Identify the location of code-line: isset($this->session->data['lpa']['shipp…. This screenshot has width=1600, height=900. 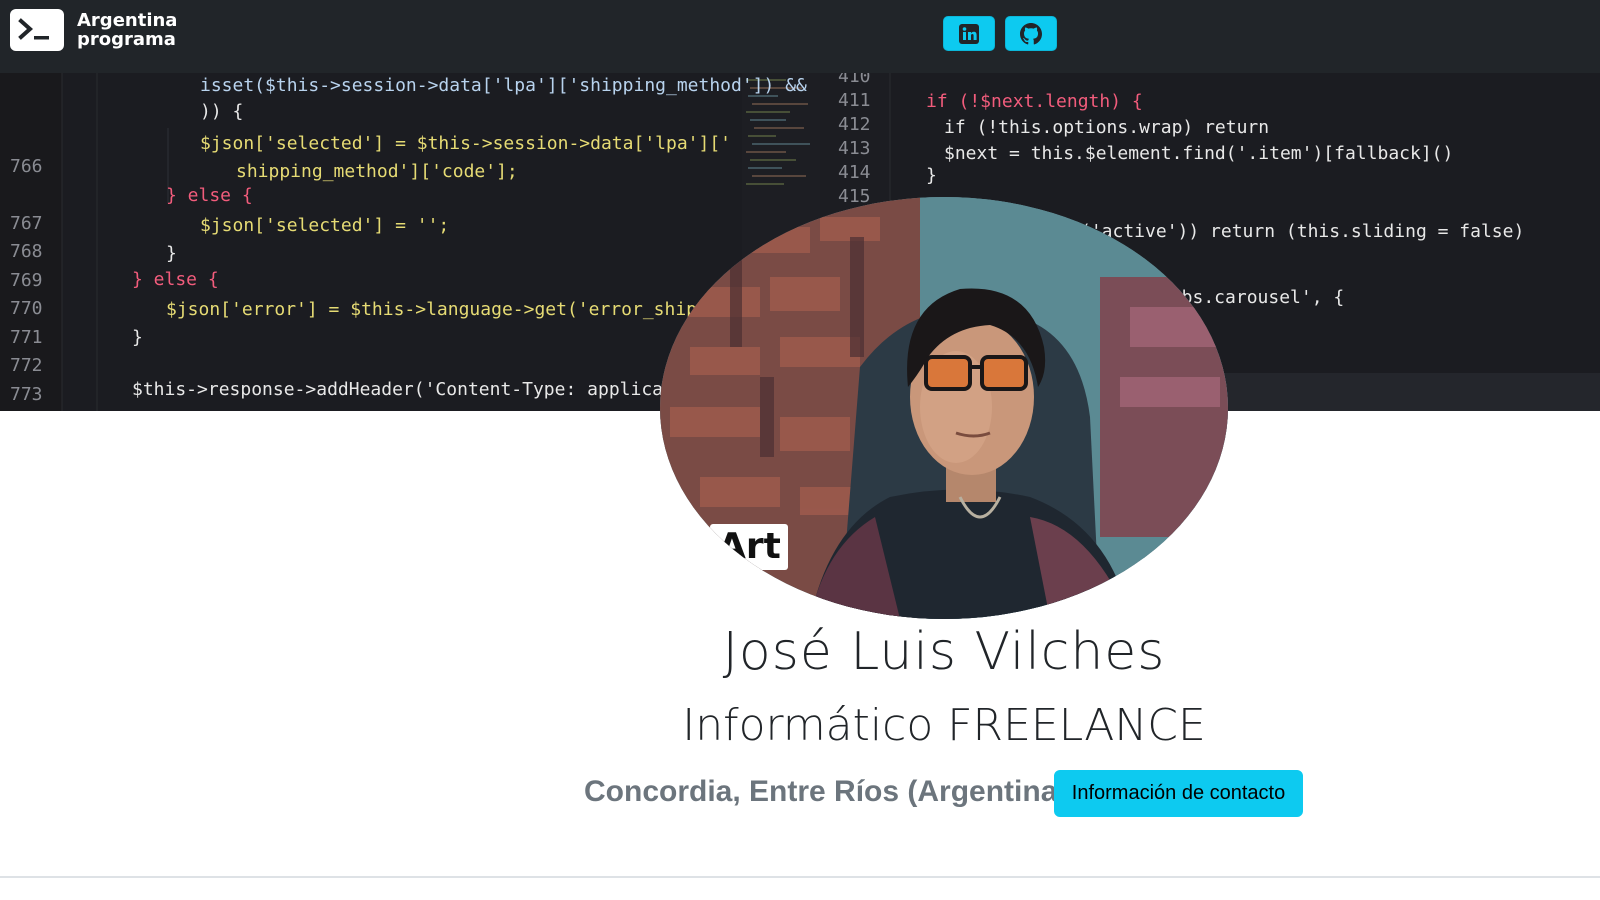
(503, 85).